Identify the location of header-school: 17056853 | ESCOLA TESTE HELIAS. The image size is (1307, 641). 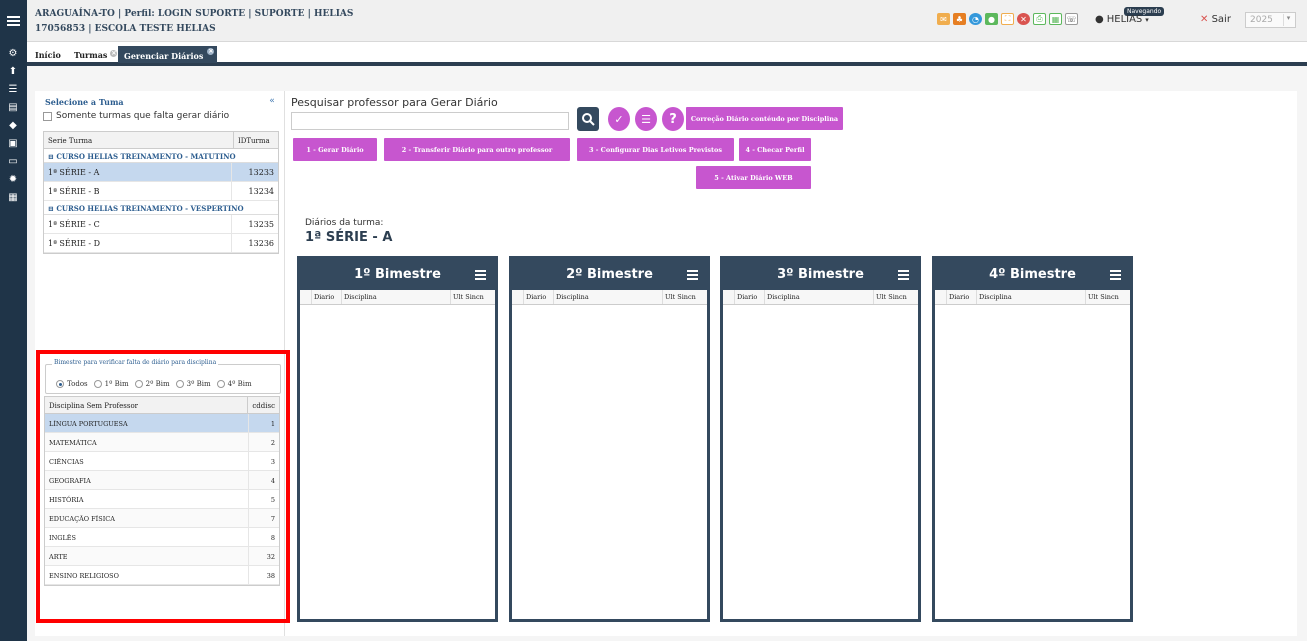
(125, 29).